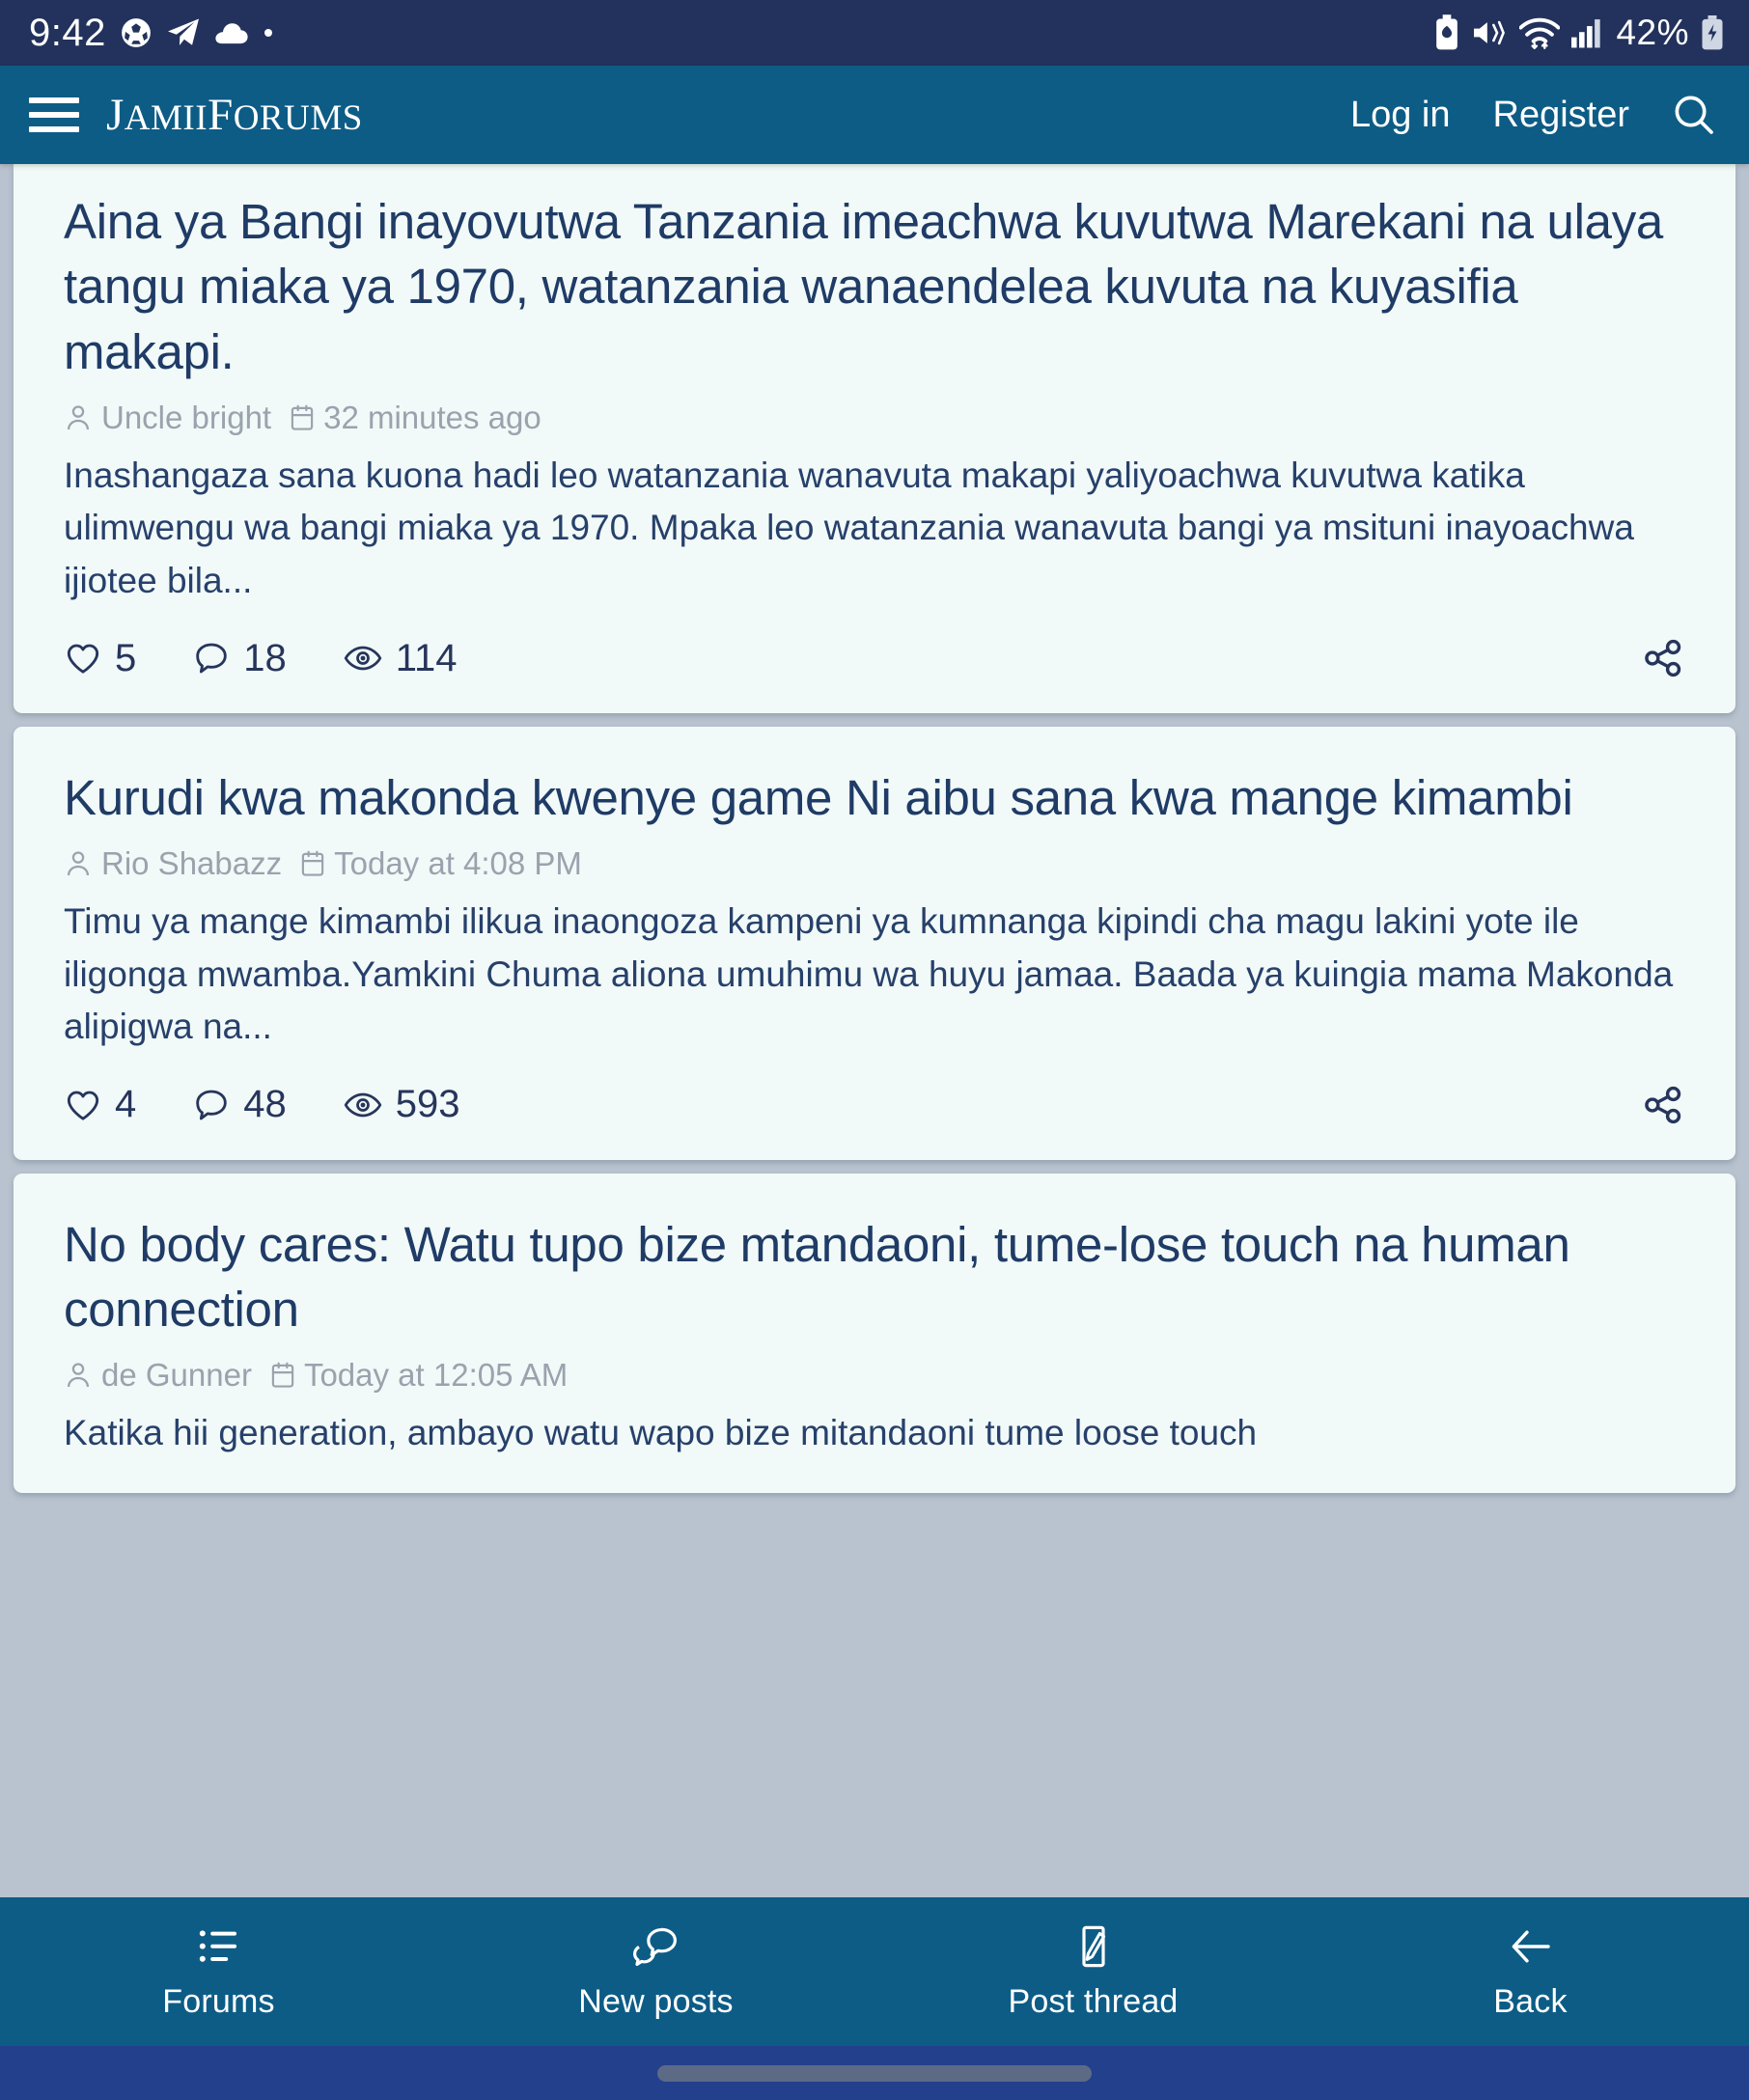 The image size is (1749, 2100). I want to click on nav-forums: Forums, so click(218, 1972).